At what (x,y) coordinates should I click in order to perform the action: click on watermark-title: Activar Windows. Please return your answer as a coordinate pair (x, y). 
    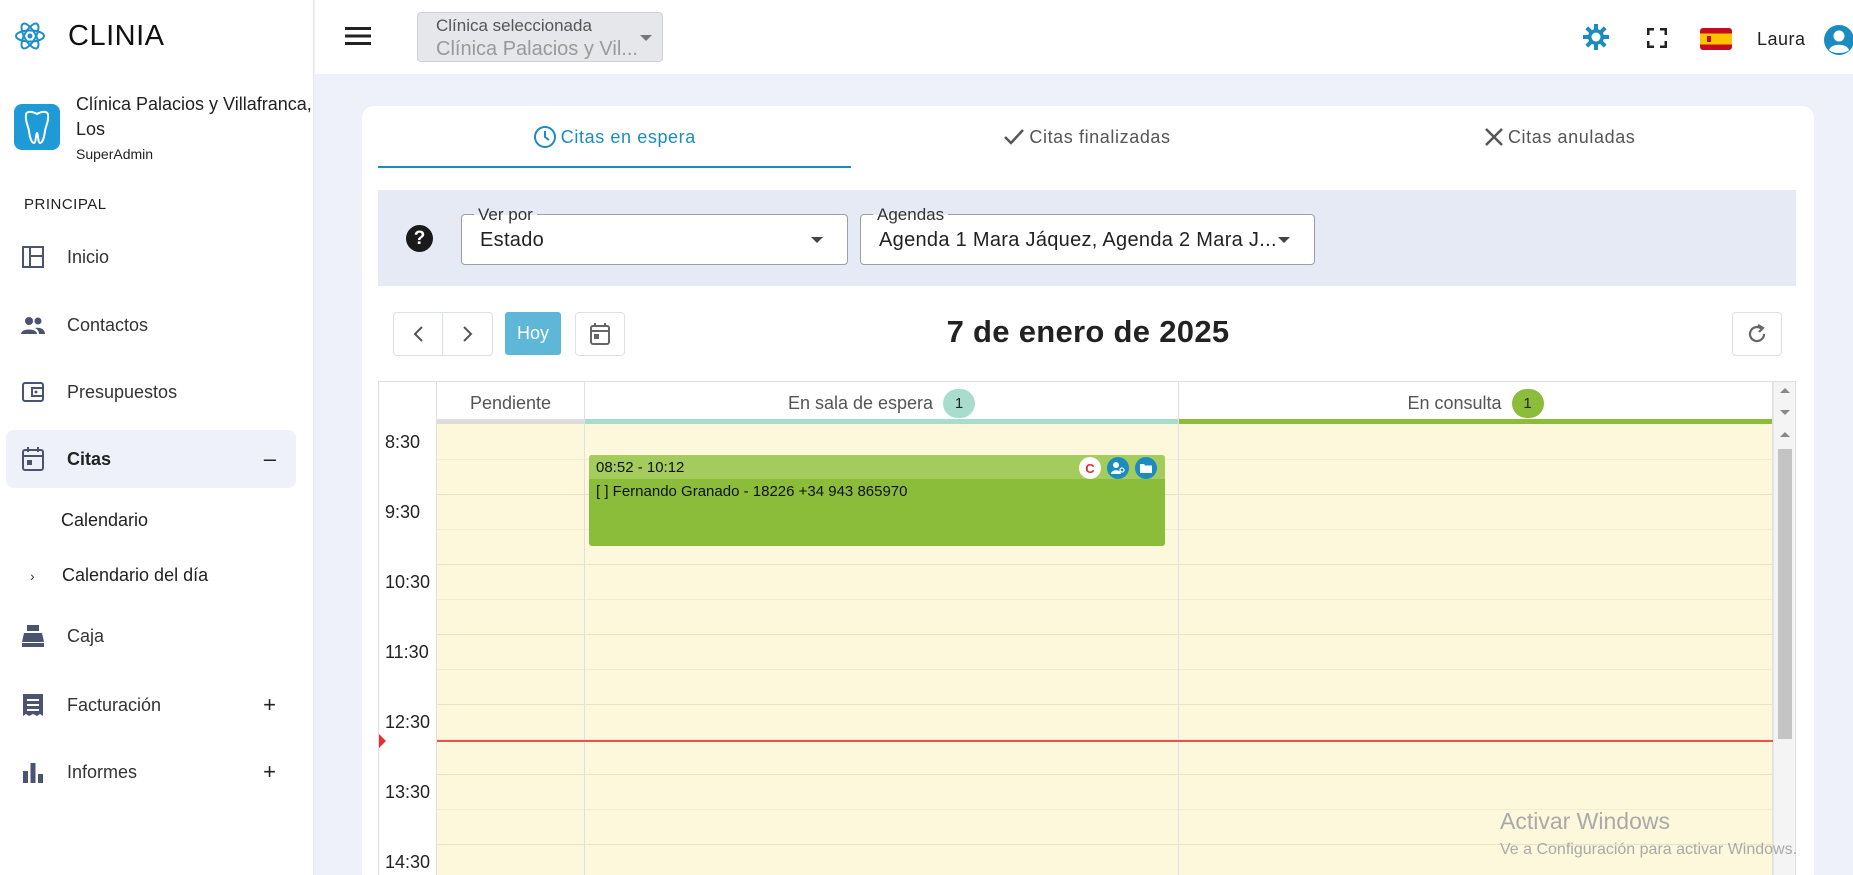
    Looking at the image, I should click on (1585, 821).